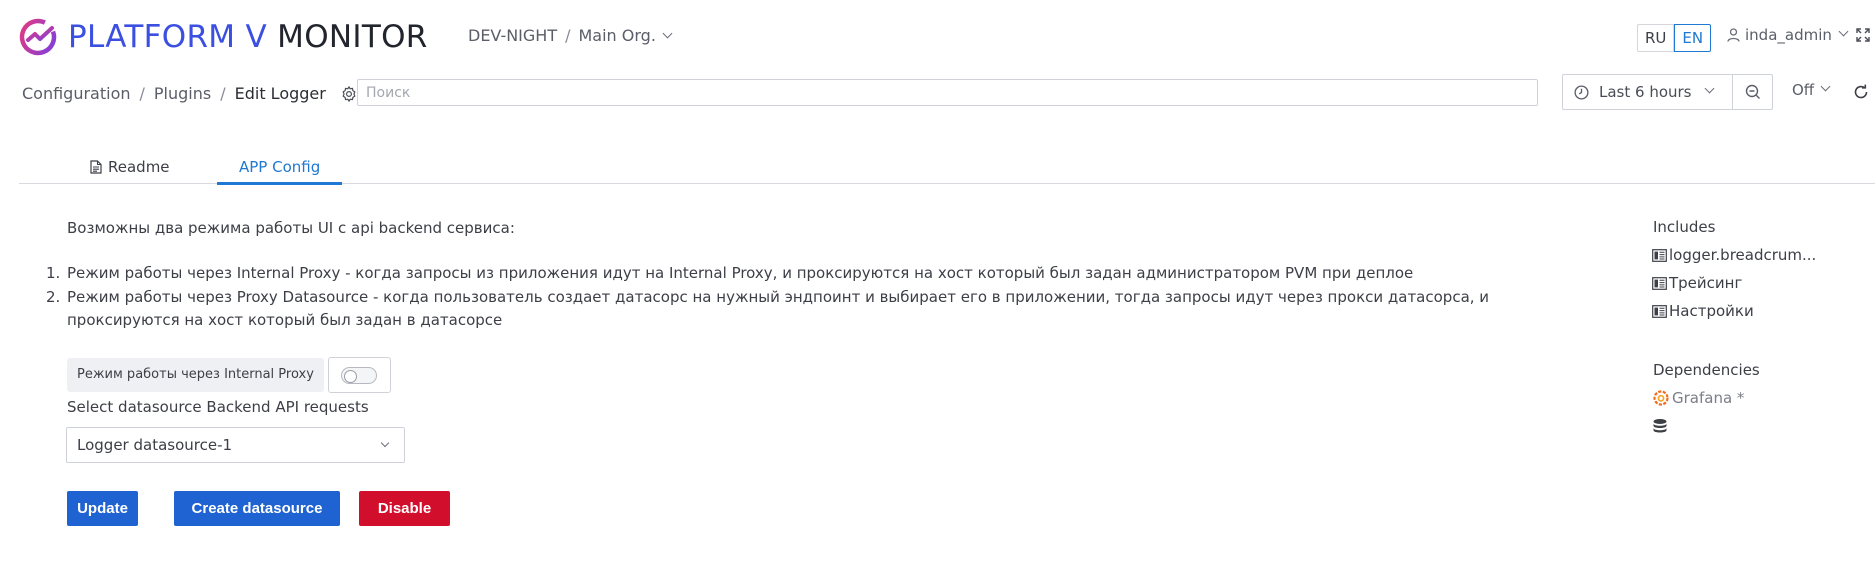 The image size is (1875, 575). I want to click on internal-proxy-label: Режим работы через Internal Proxy, so click(195, 375).